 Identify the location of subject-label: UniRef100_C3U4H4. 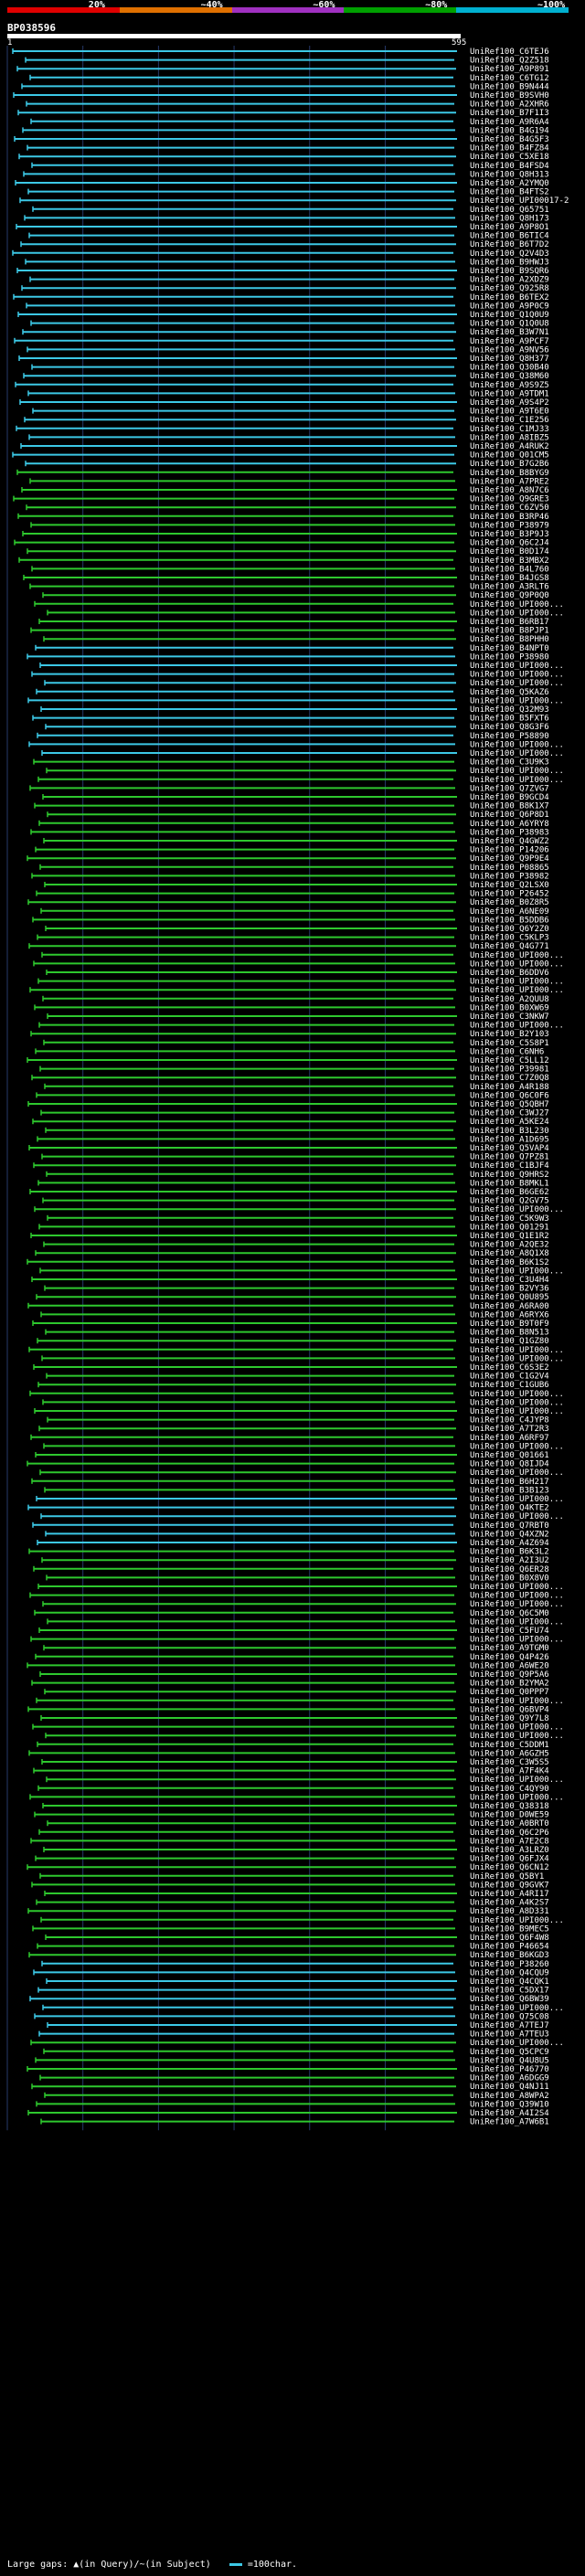
(510, 1280).